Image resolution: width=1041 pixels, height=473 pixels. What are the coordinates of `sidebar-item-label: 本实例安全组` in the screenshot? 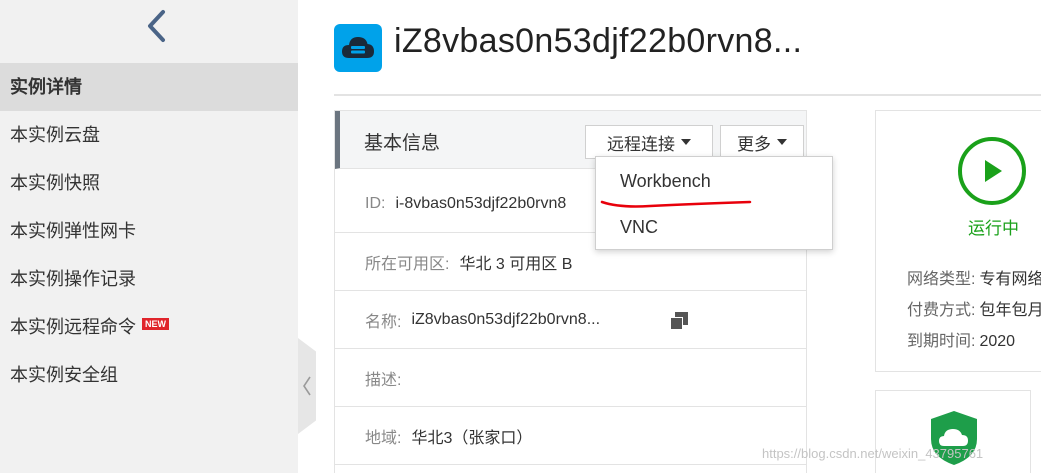 It's located at (64, 375).